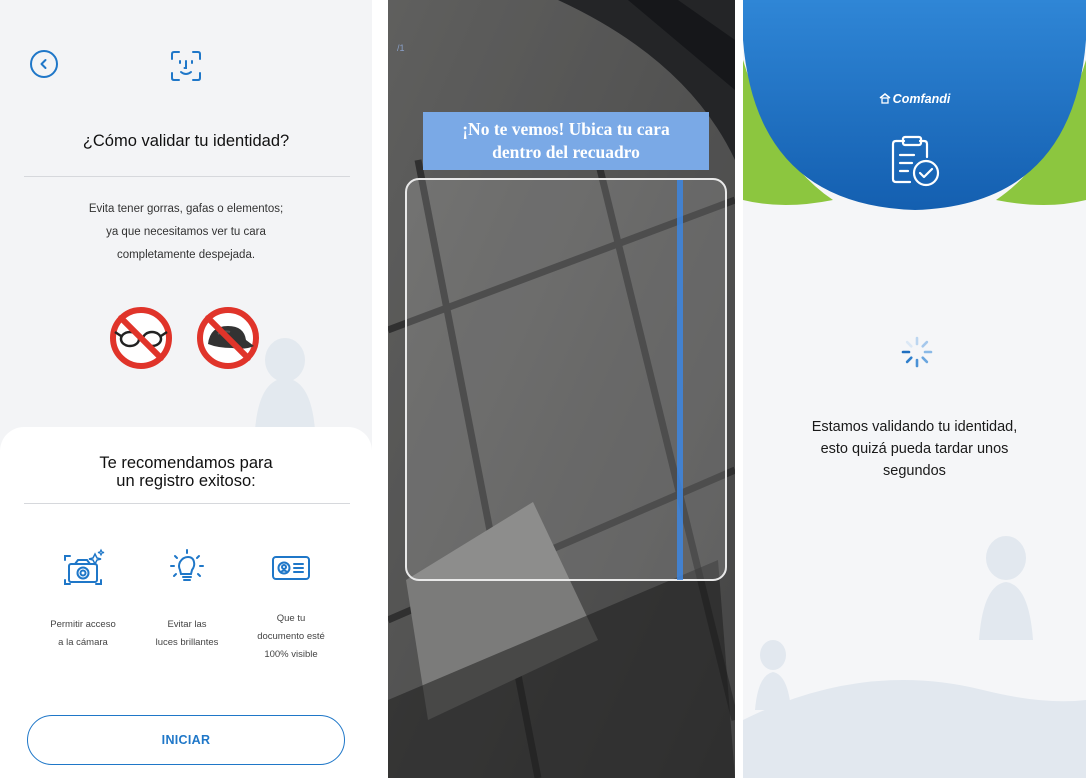  Describe the element at coordinates (291, 654) in the screenshot. I see `recommendation-label: 100% visible` at that location.